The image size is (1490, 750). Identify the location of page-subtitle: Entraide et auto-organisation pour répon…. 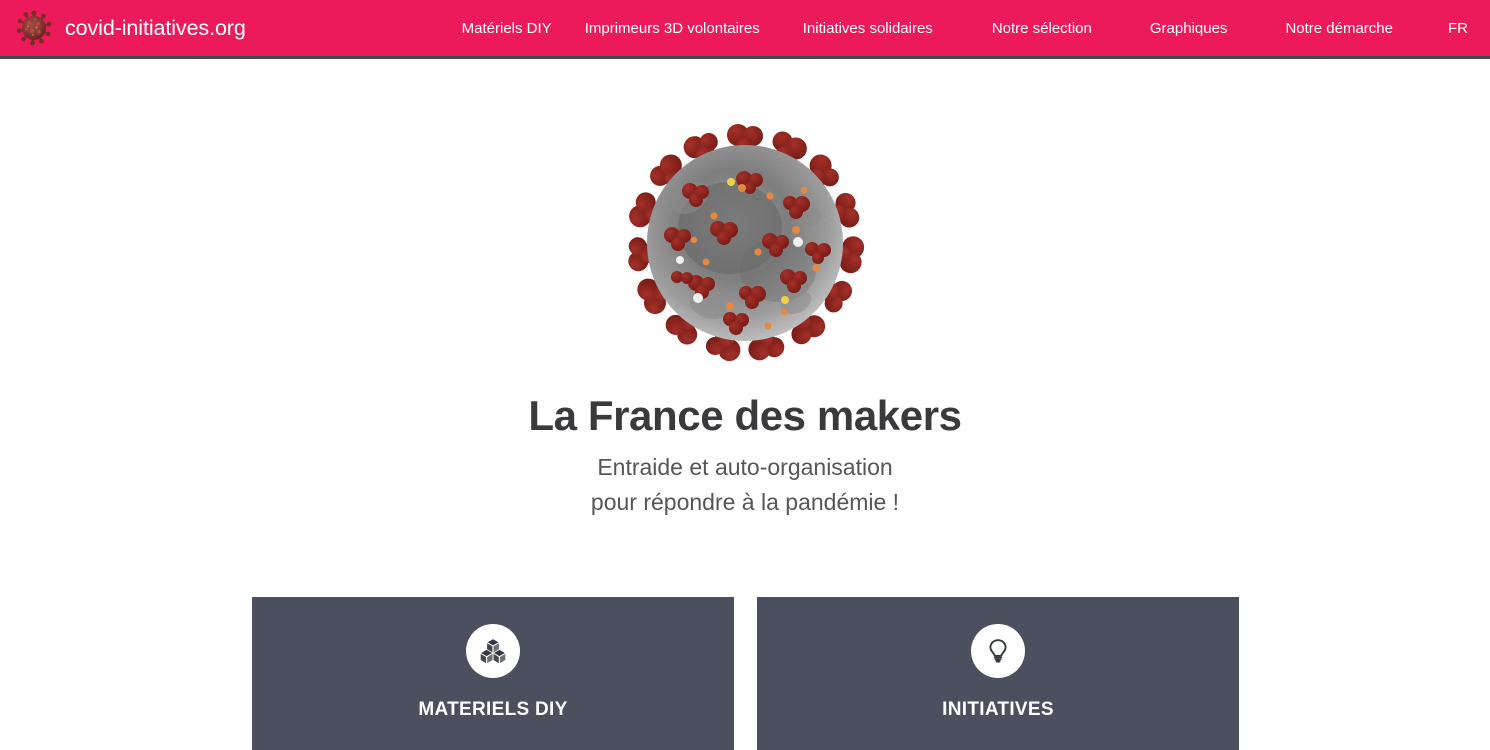
(745, 485).